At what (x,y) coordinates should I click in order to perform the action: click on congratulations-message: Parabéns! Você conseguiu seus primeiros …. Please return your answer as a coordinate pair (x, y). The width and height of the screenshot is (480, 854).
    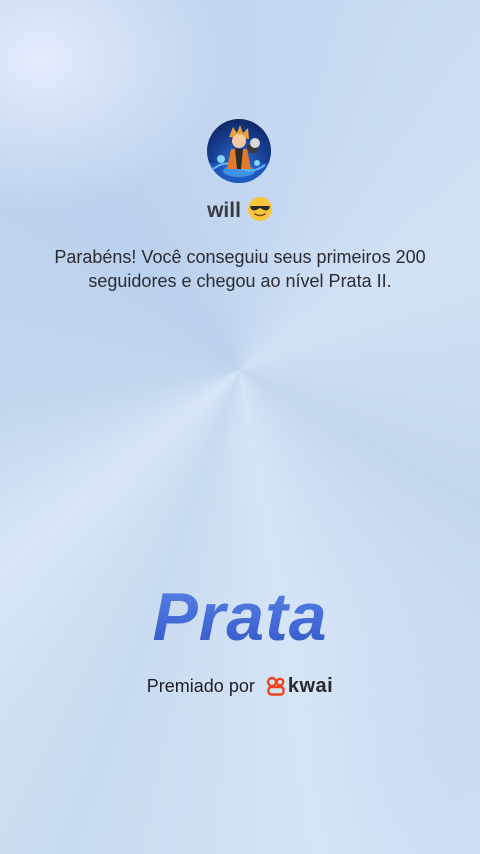
    Looking at the image, I should click on (240, 269).